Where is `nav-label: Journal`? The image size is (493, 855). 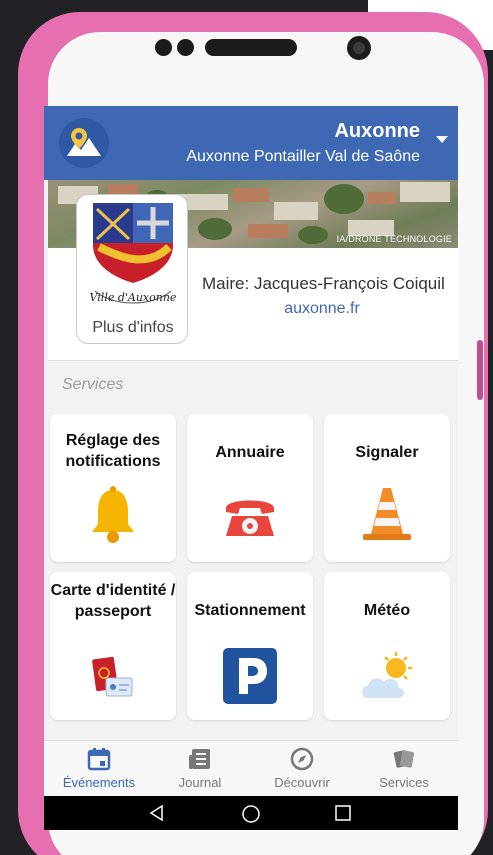 nav-label: Journal is located at coordinates (200, 782).